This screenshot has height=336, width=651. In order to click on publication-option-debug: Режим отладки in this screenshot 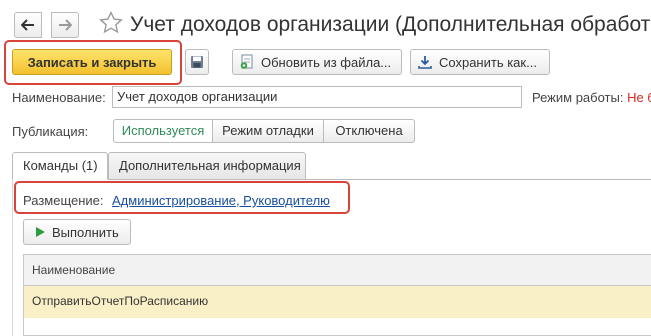, I will do `click(268, 131)`.